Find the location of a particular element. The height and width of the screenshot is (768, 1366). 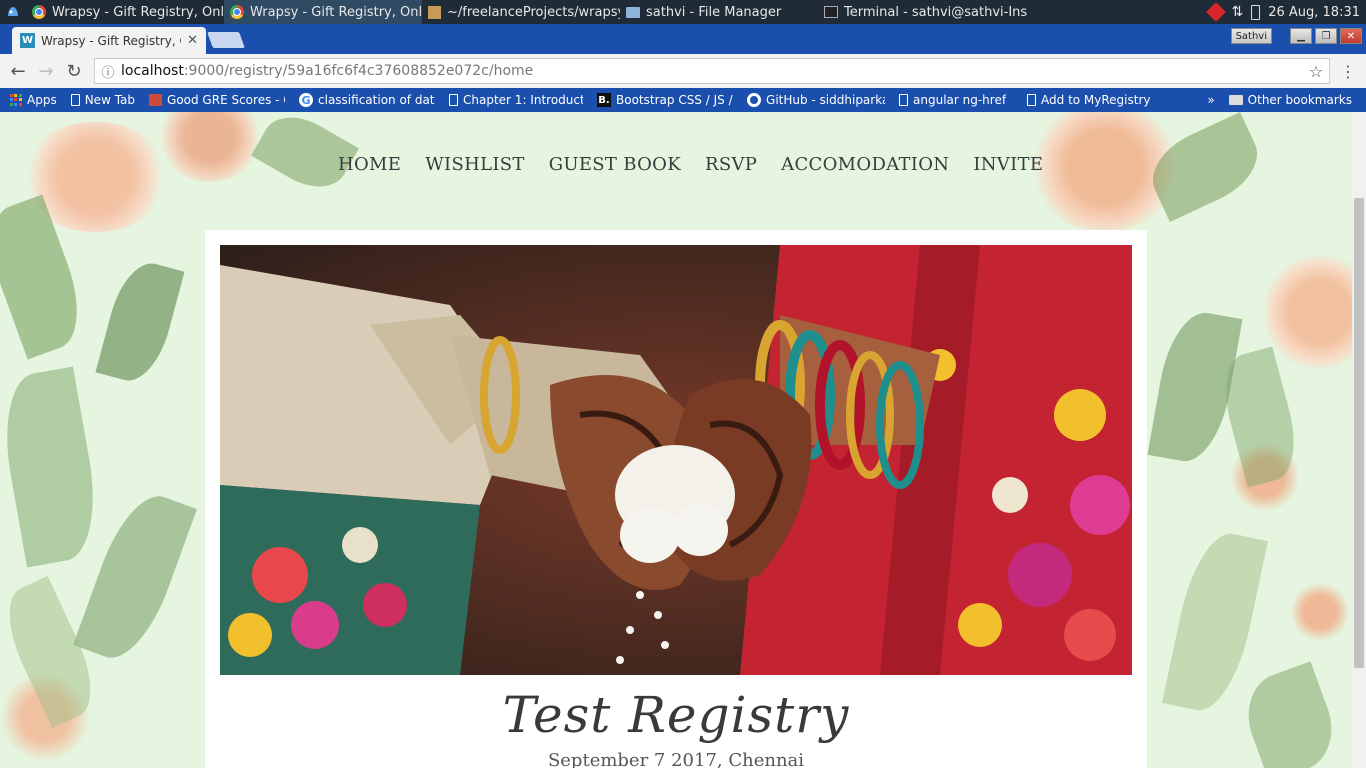

bookmark-bootstrap: B. Bootstrap CSS / JS / I is located at coordinates (665, 100).